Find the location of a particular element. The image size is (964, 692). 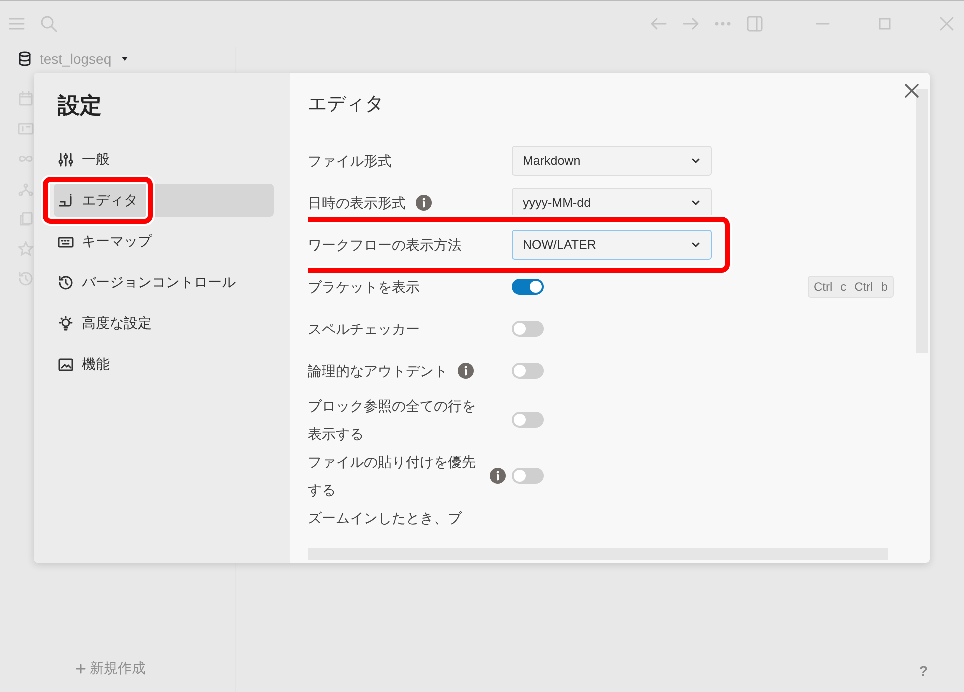

calendar-icon is located at coordinates (26, 99).